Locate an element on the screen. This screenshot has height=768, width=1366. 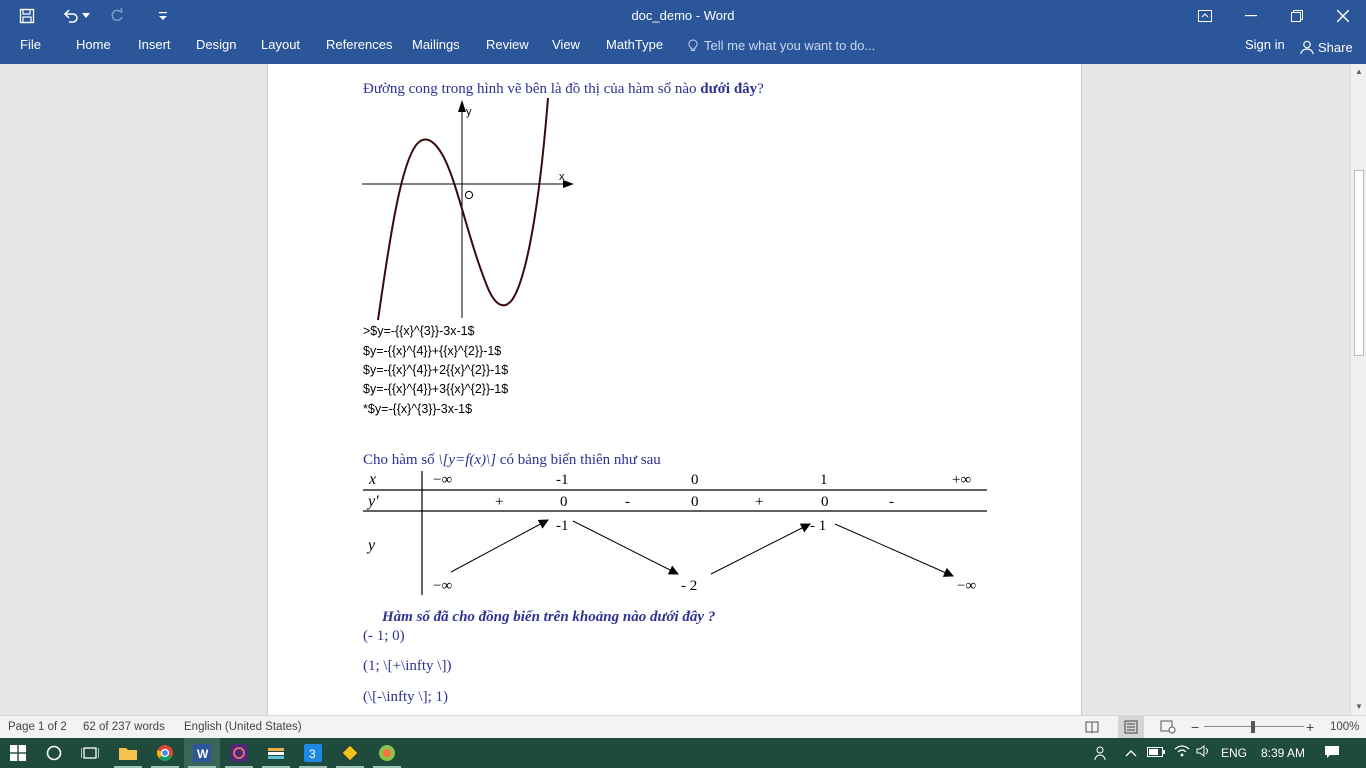
sign-in-link: Sign in is located at coordinates (1265, 45).